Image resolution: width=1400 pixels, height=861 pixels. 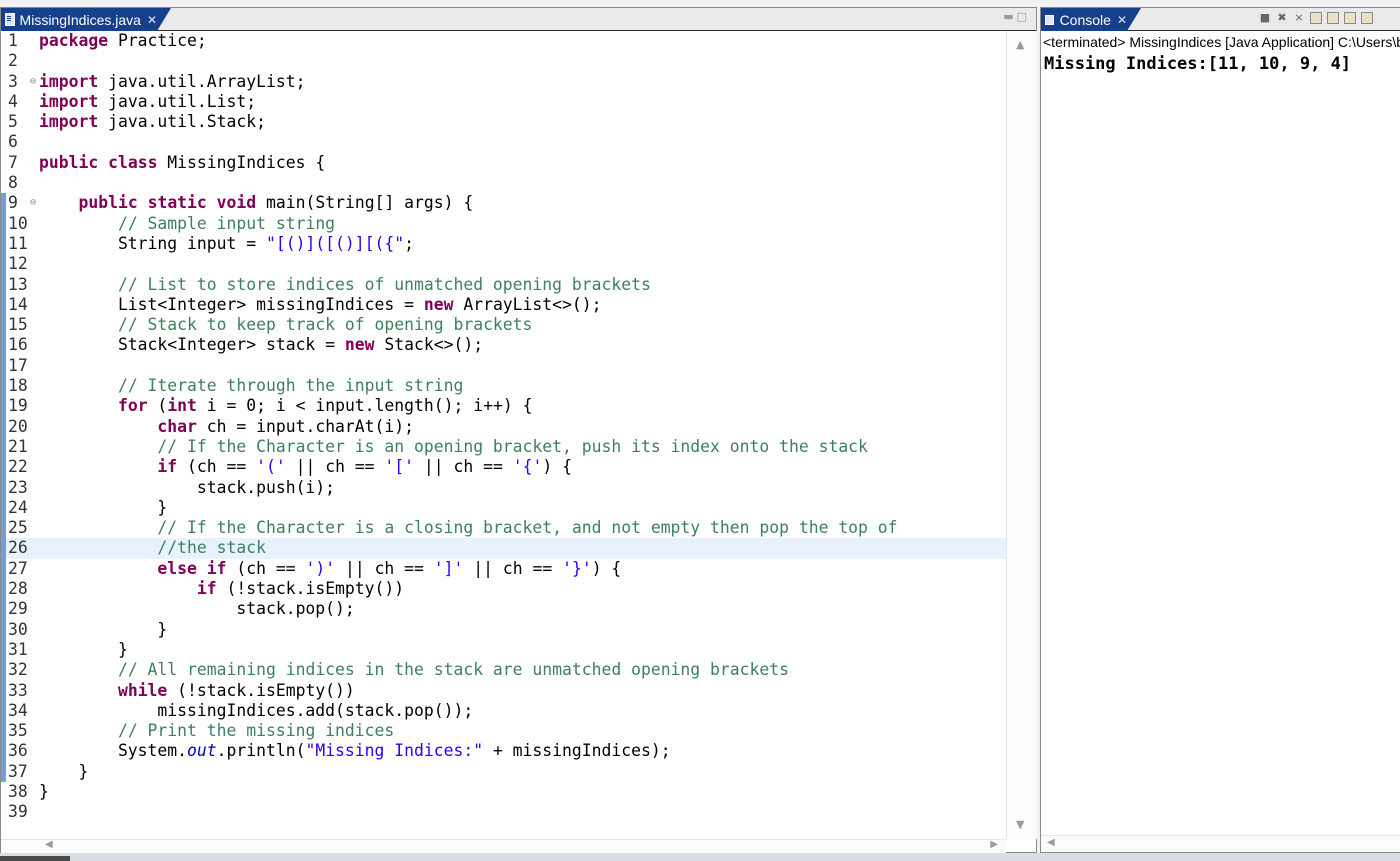 What do you see at coordinates (503, 426) in the screenshot?
I see `code-line: 20 char ch = input.charAt(i);` at bounding box center [503, 426].